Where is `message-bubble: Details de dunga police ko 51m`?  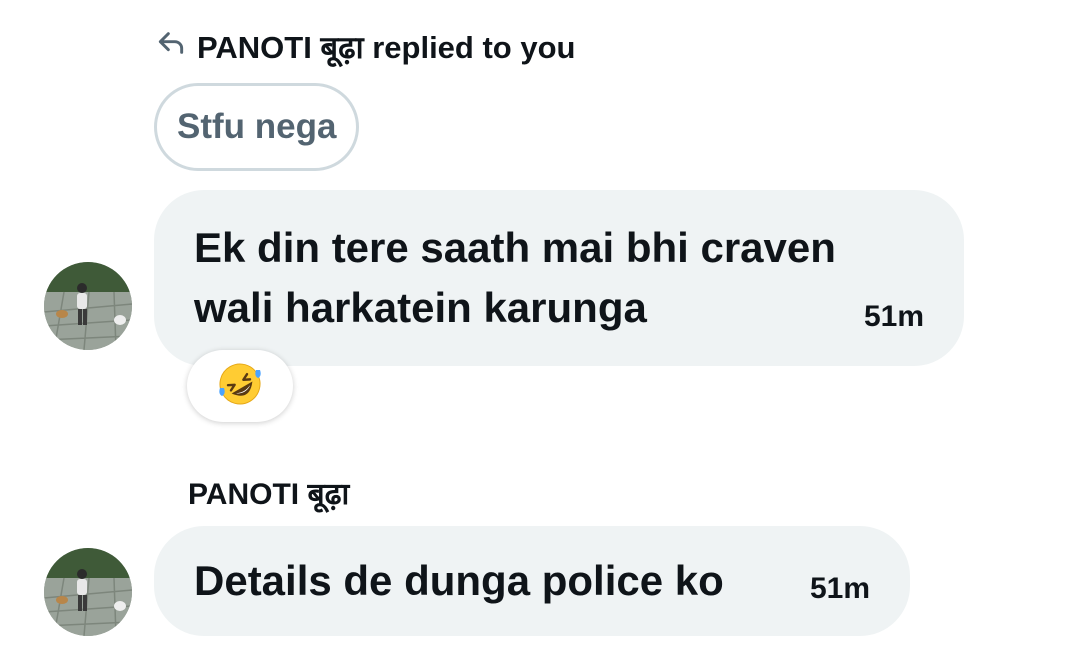
message-bubble: Details de dunga police ko 51m is located at coordinates (532, 581).